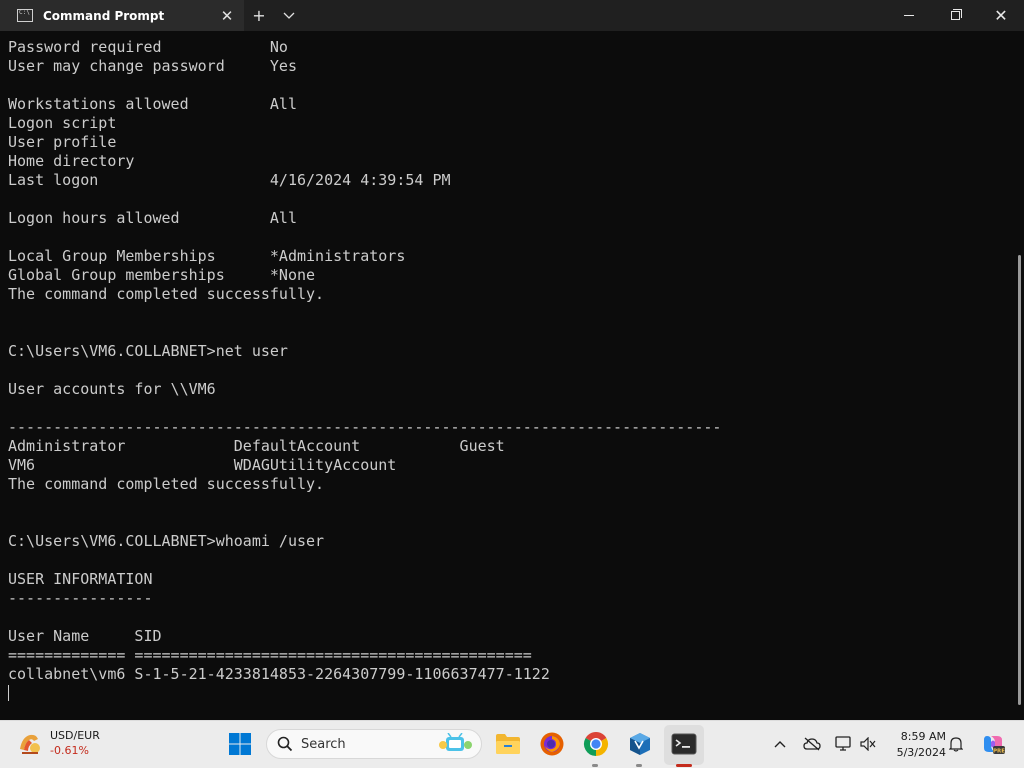  I want to click on console-line: Administrator DefaultAccount Guest, so click(256, 446).